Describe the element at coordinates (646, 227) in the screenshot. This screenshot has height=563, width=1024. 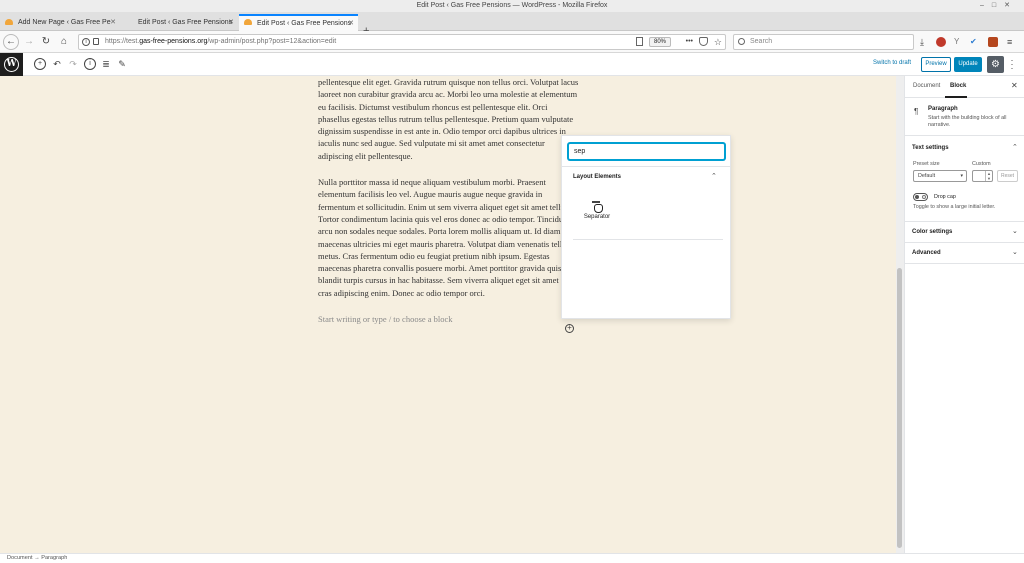
I see `block-inserter-popover: sep Layout Elements ⌃ Separator` at that location.